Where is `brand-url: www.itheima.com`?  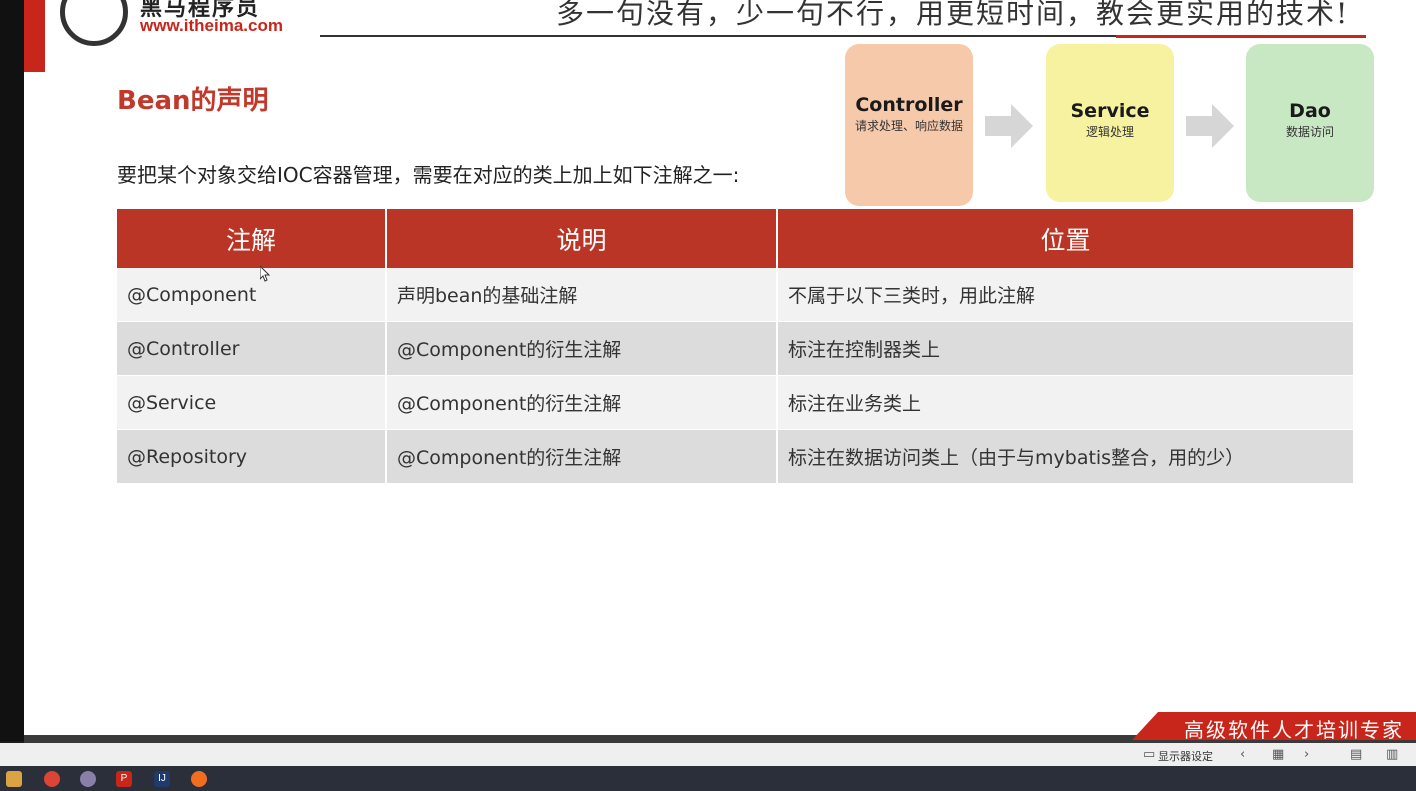
brand-url: www.itheima.com is located at coordinates (211, 25).